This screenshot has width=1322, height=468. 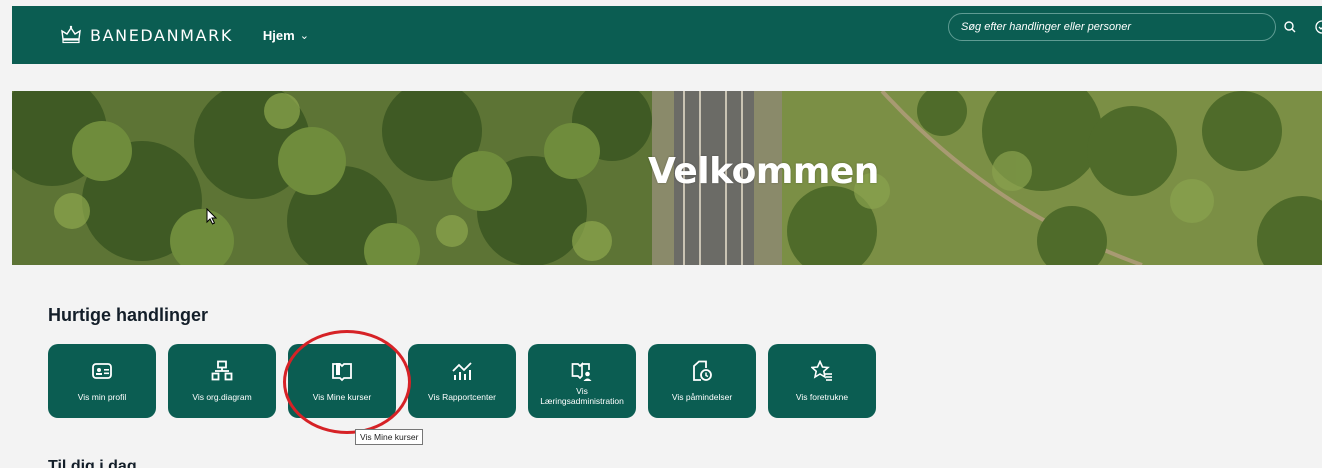 I want to click on tile-org-chart: Vis org.diagram, so click(x=222, y=381).